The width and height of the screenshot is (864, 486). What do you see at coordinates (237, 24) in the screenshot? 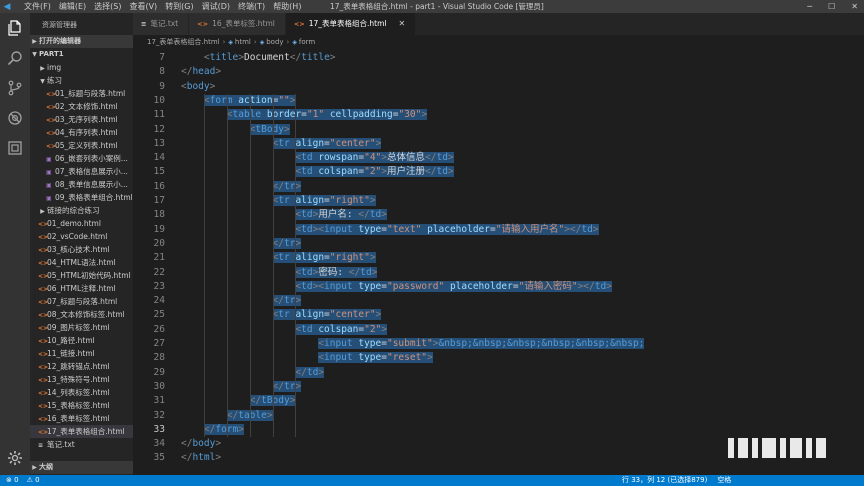
I see `tab-file: <> 16_表单标签.html` at bounding box center [237, 24].